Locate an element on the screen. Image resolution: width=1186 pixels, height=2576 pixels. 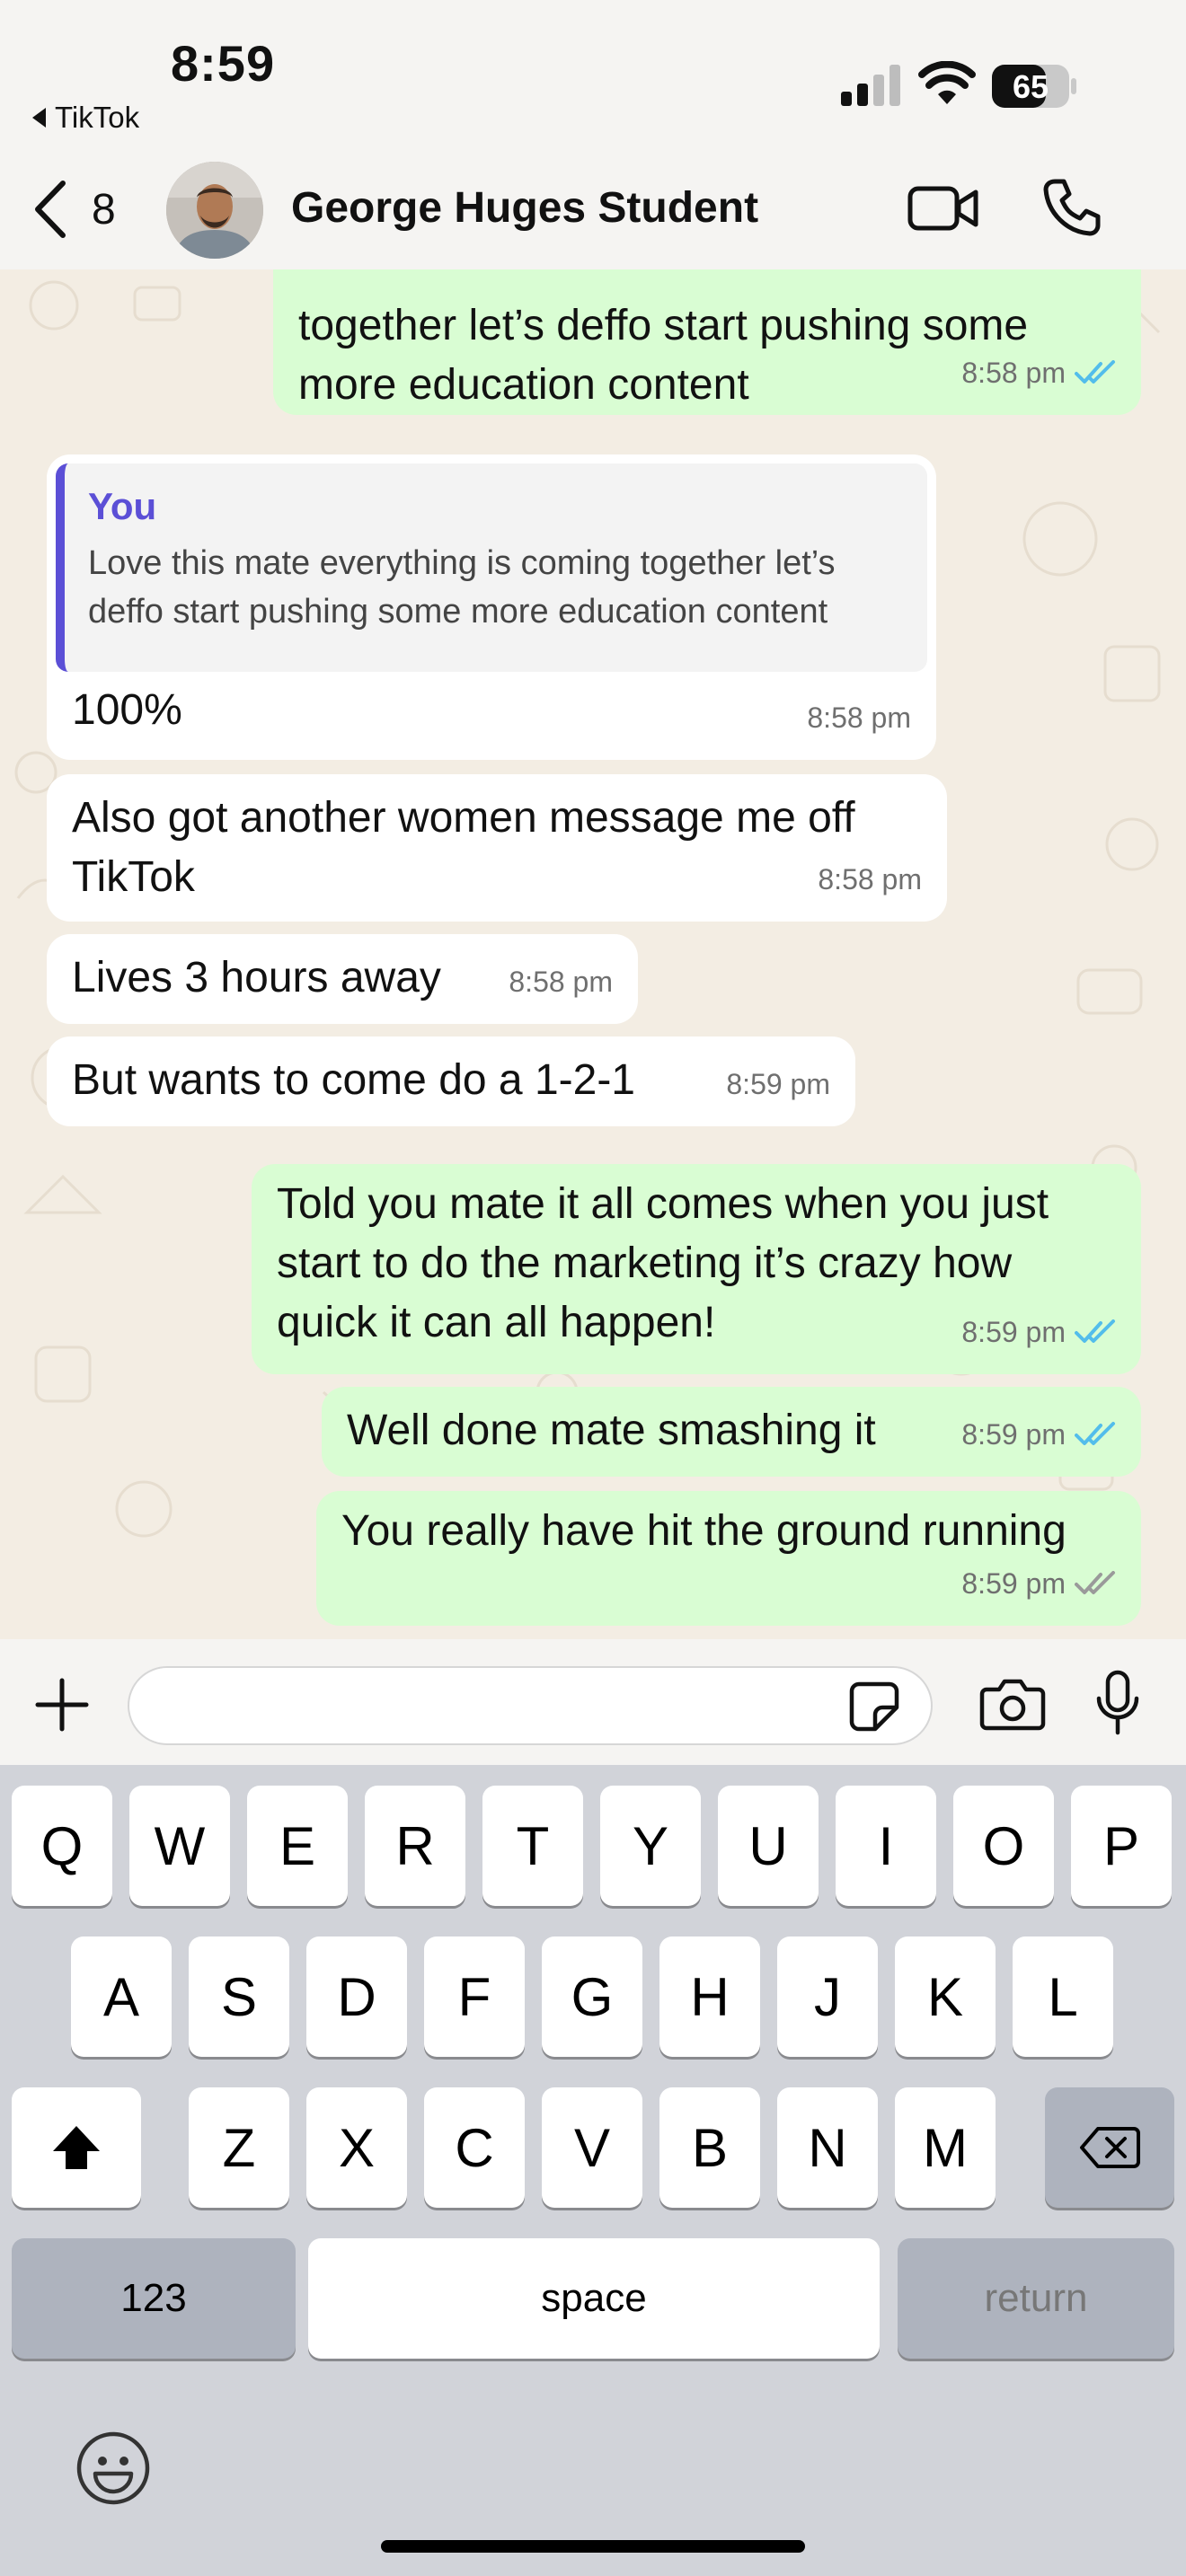
key-p: P is located at coordinates (1121, 1846).